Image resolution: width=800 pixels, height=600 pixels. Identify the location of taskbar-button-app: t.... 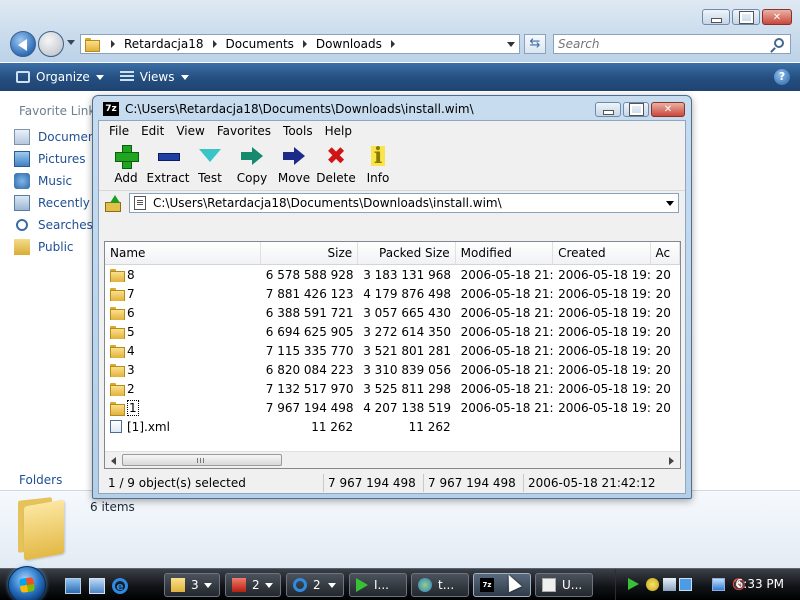
(440, 585).